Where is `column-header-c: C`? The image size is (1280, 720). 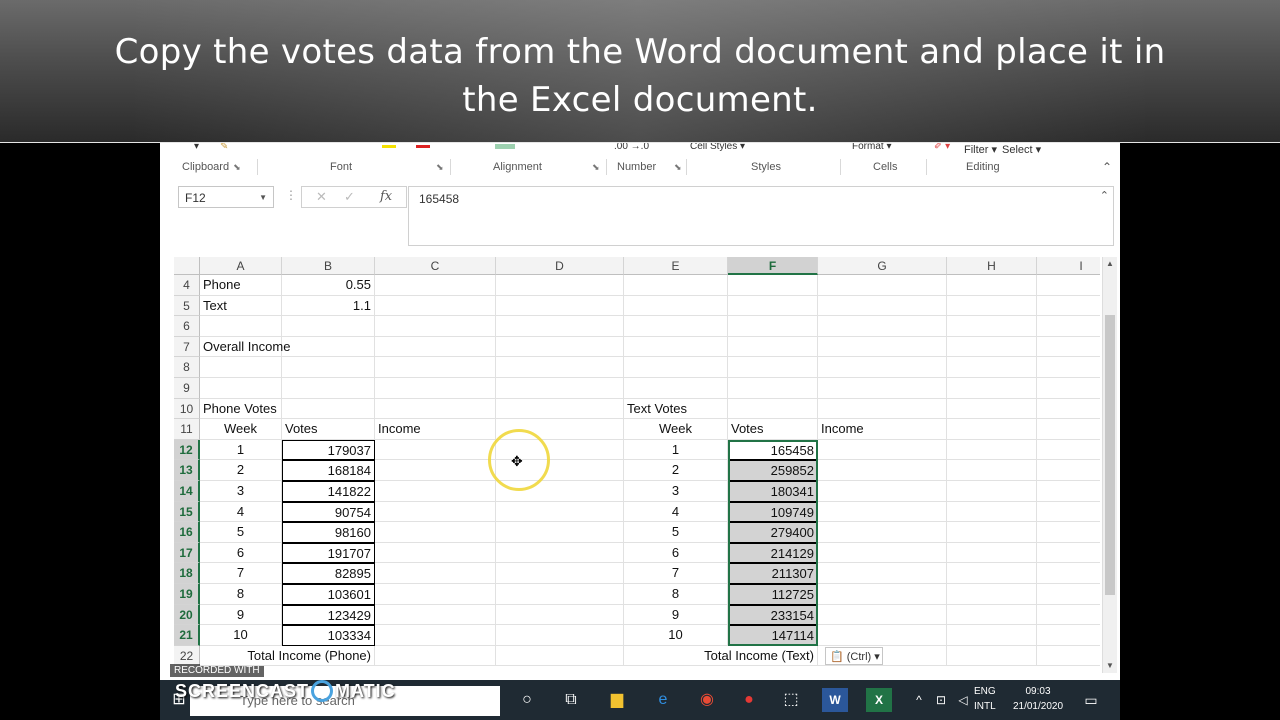 column-header-c: C is located at coordinates (435, 266).